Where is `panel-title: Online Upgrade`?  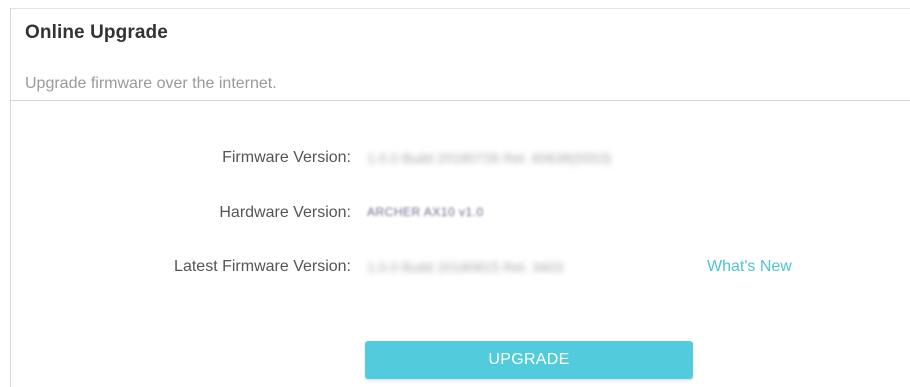 panel-title: Online Upgrade is located at coordinates (96, 32).